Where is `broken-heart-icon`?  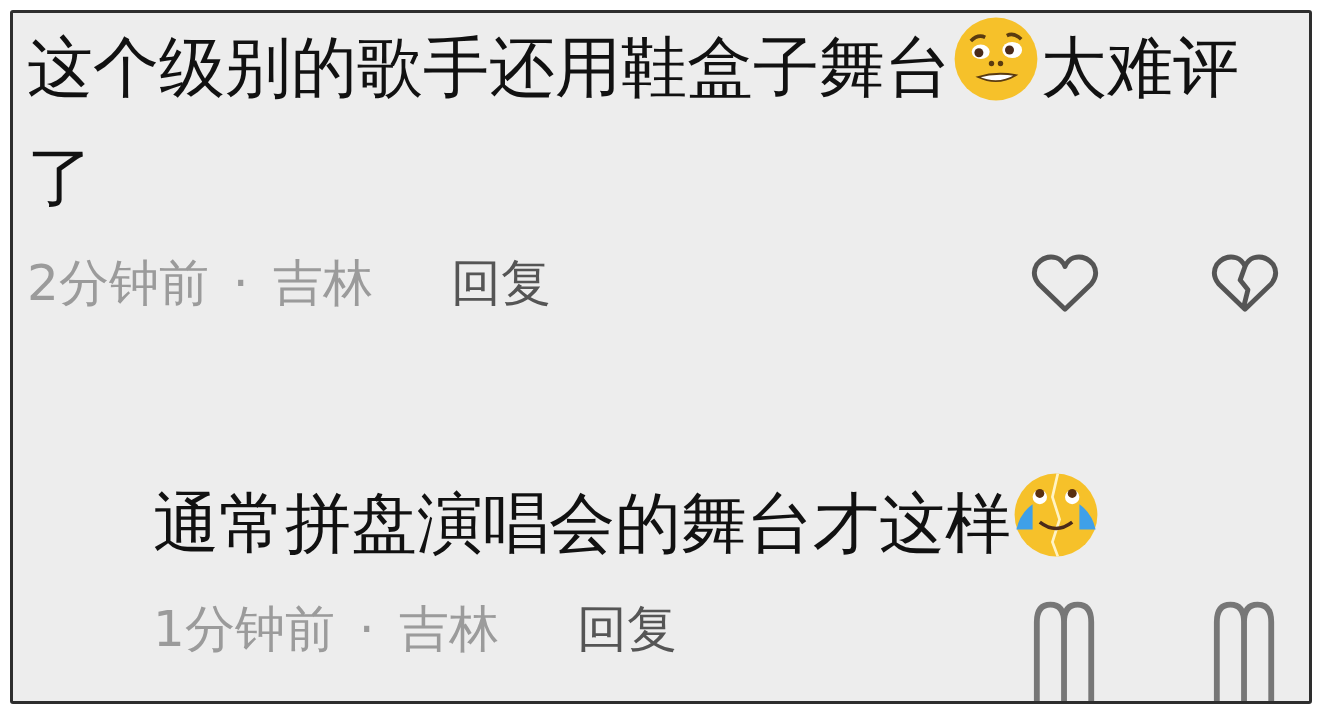 broken-heart-icon is located at coordinates (1245, 283).